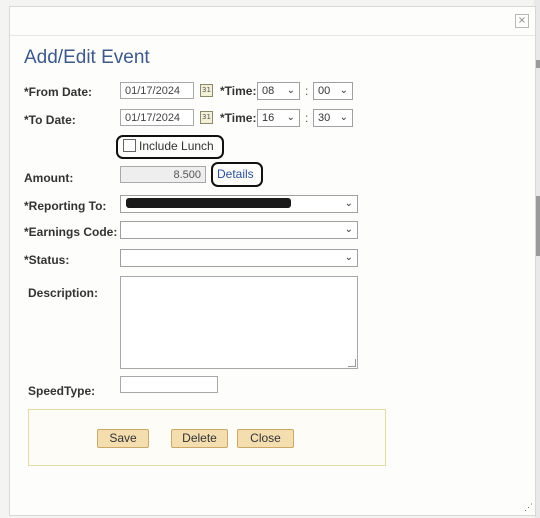 The height and width of the screenshot is (518, 540). I want to click on description-label: Description:, so click(63, 293).